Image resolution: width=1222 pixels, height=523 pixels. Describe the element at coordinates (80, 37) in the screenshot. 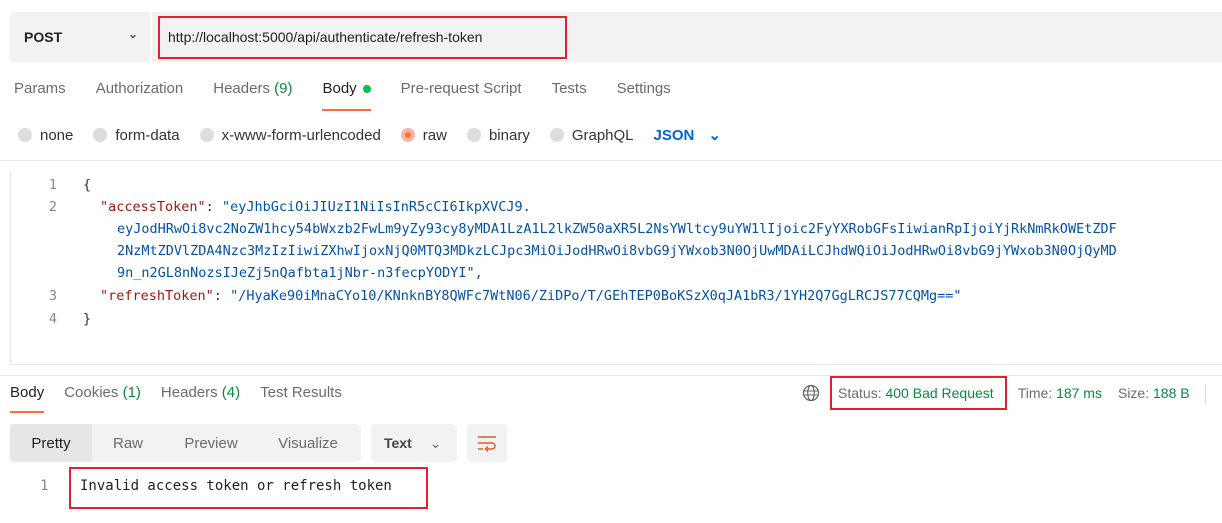

I see `method-select: POST ⌄` at that location.